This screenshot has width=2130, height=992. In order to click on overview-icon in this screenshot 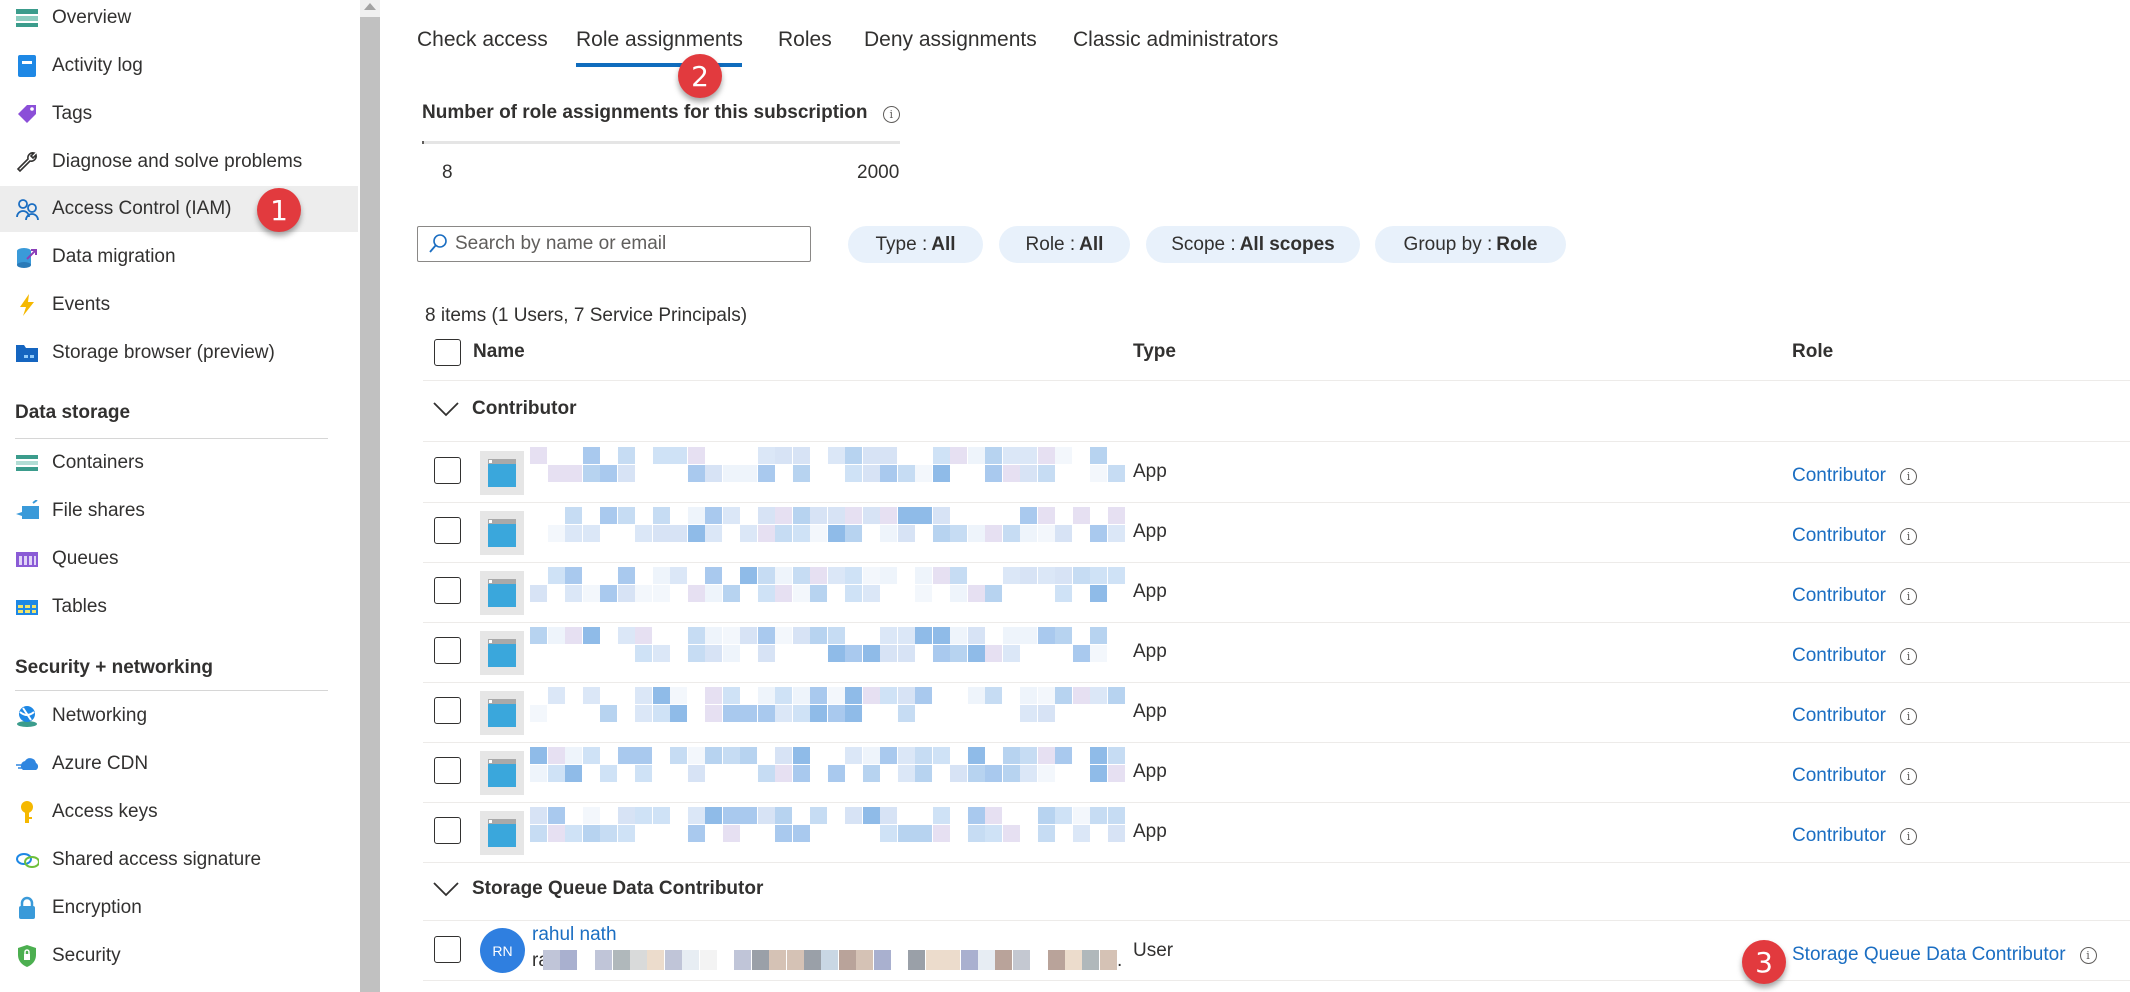, I will do `click(27, 18)`.